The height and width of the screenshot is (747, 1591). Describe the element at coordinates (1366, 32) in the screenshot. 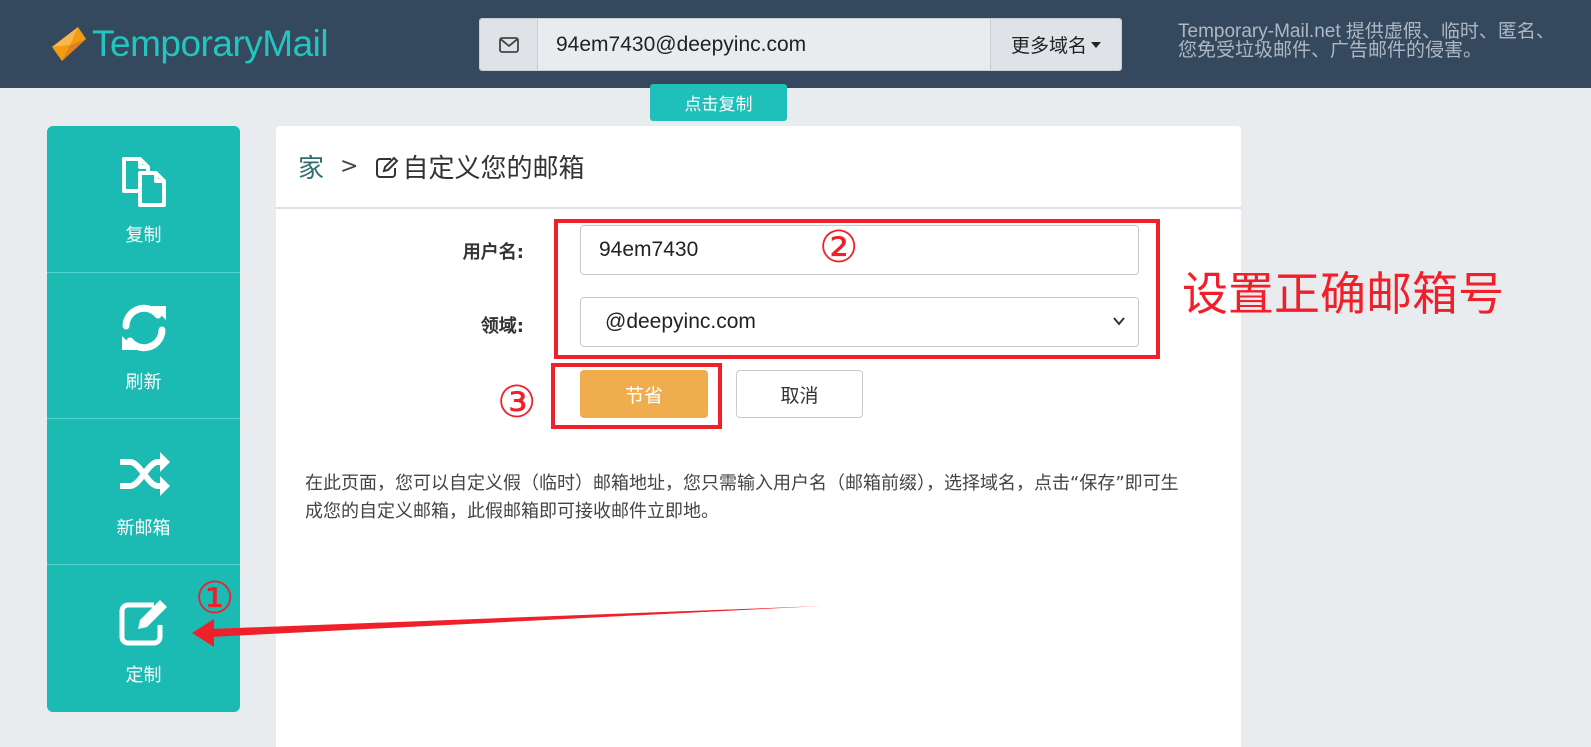

I see `tagline-line-1: Temporary-Mail.net 提供虚假、临时、匿名、` at that location.